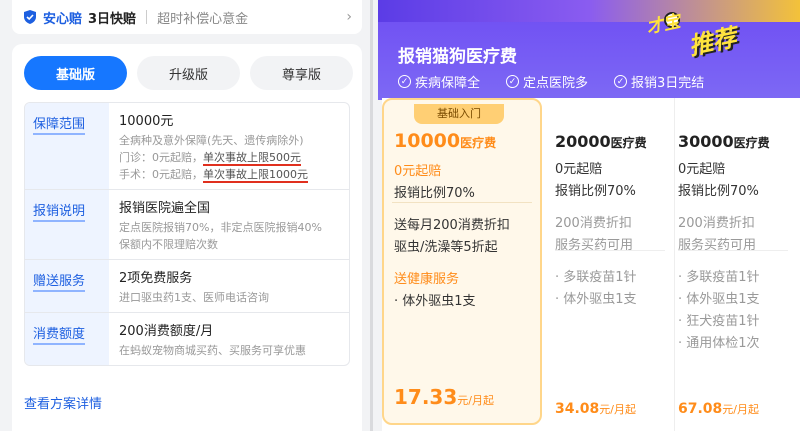  What do you see at coordinates (719, 343) in the screenshot?
I see `plan-gift: · 通用体检1次` at bounding box center [719, 343].